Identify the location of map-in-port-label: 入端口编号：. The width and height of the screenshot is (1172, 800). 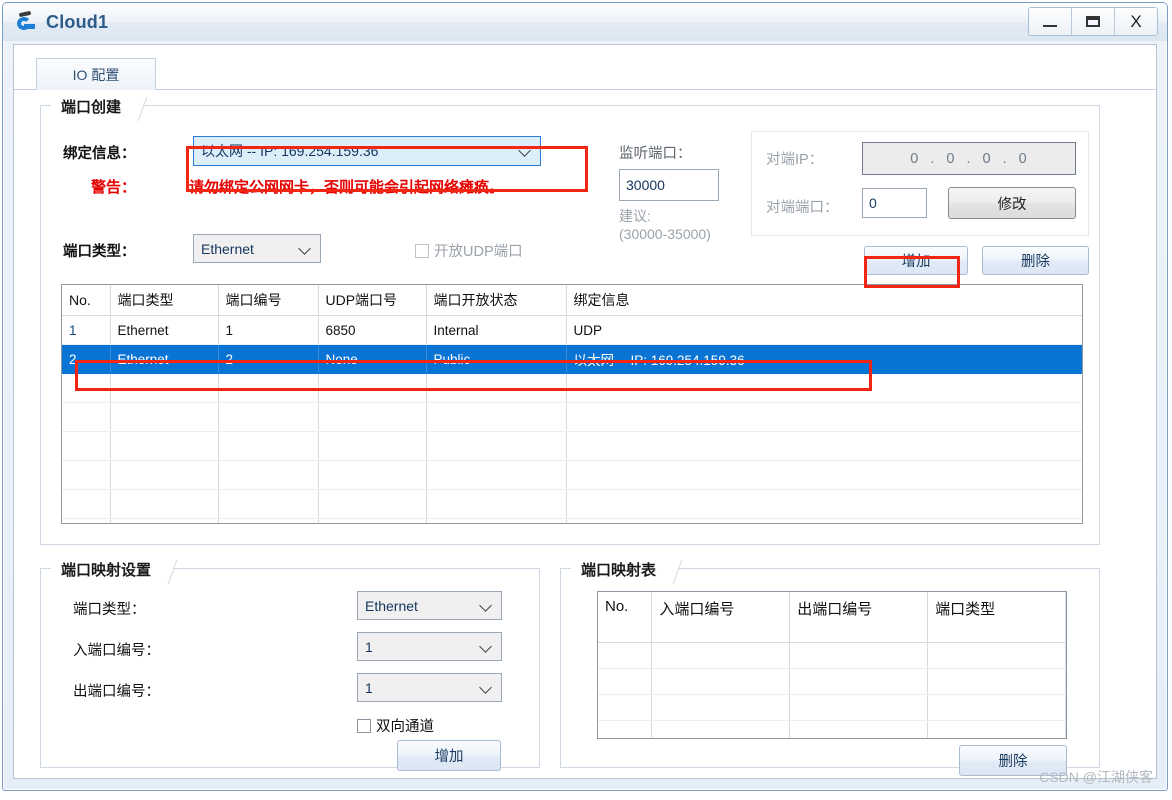
(116, 651).